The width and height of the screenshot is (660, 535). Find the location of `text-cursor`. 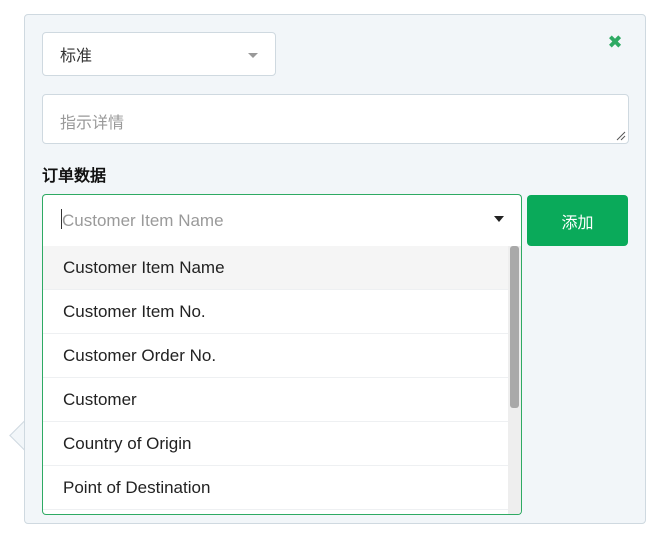

text-cursor is located at coordinates (61, 219).